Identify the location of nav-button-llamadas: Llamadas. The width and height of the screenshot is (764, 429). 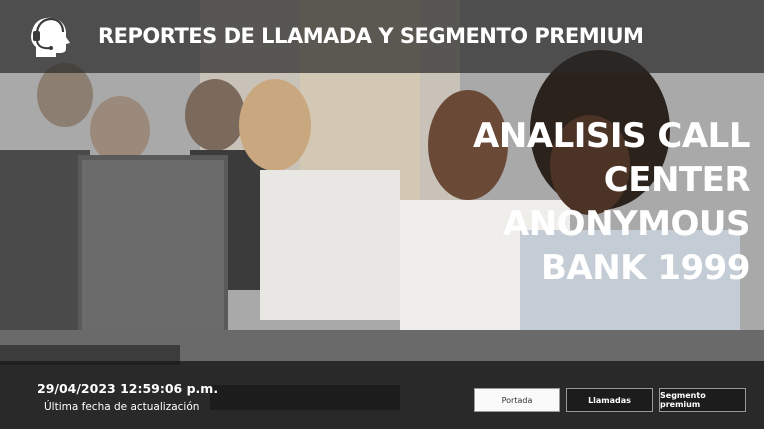
(609, 400).